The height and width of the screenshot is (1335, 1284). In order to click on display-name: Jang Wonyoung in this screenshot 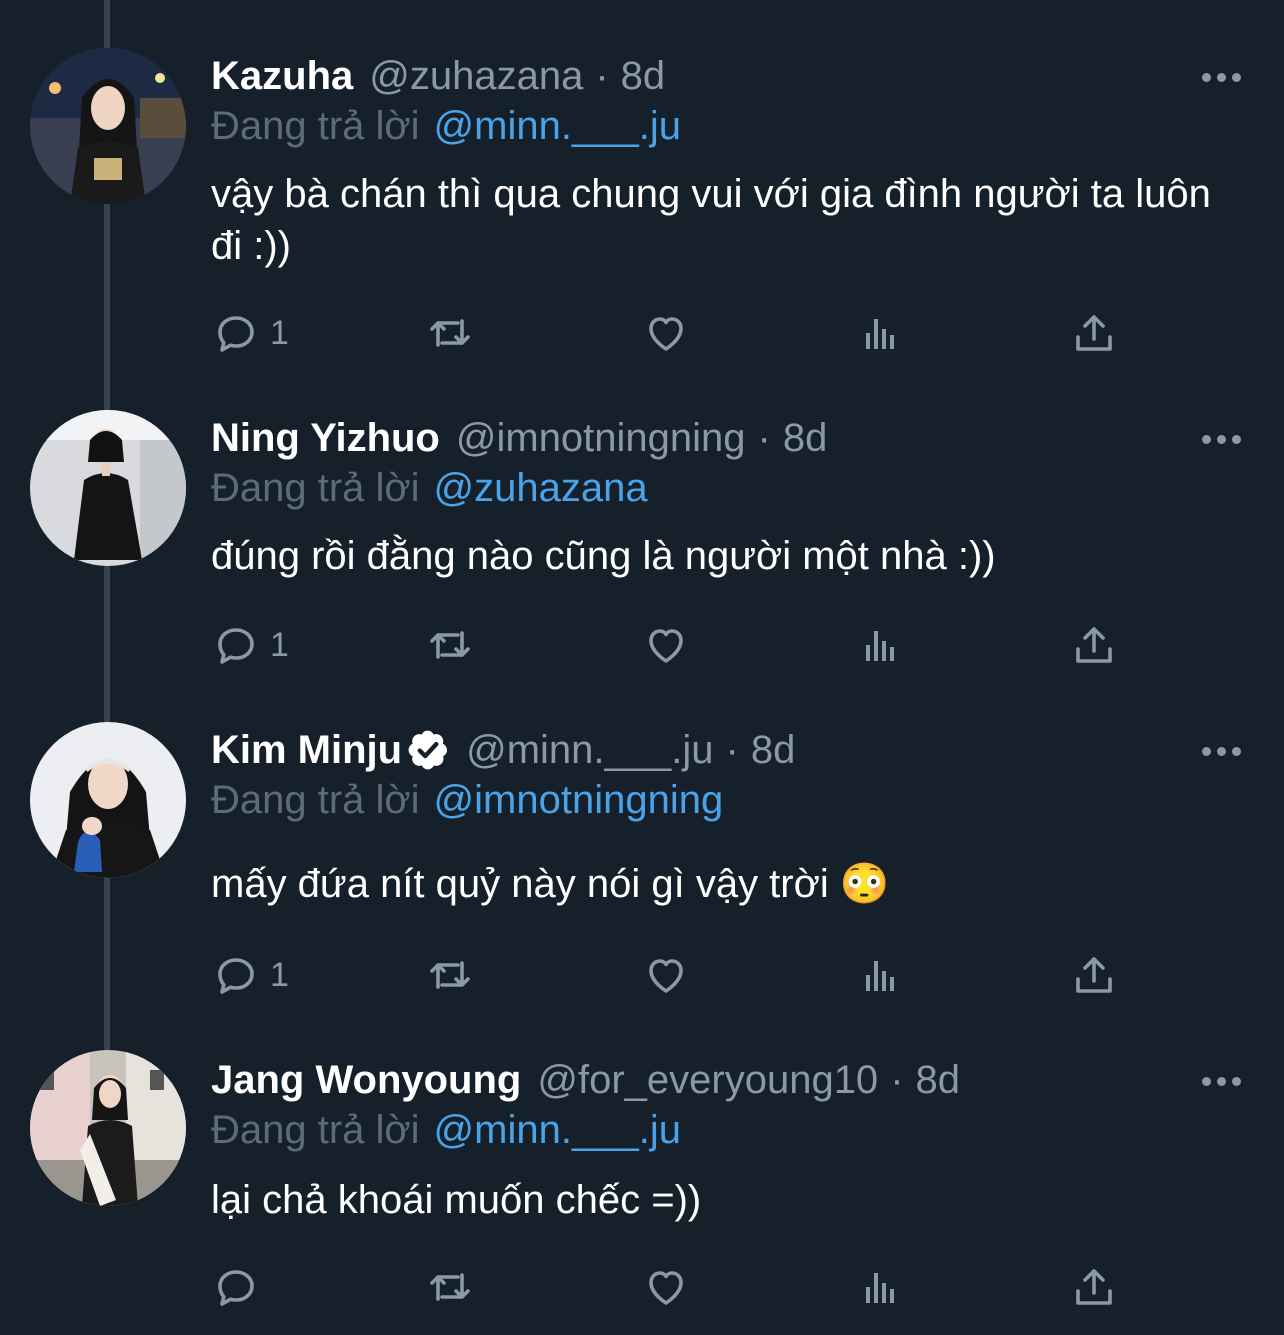, I will do `click(366, 1080)`.